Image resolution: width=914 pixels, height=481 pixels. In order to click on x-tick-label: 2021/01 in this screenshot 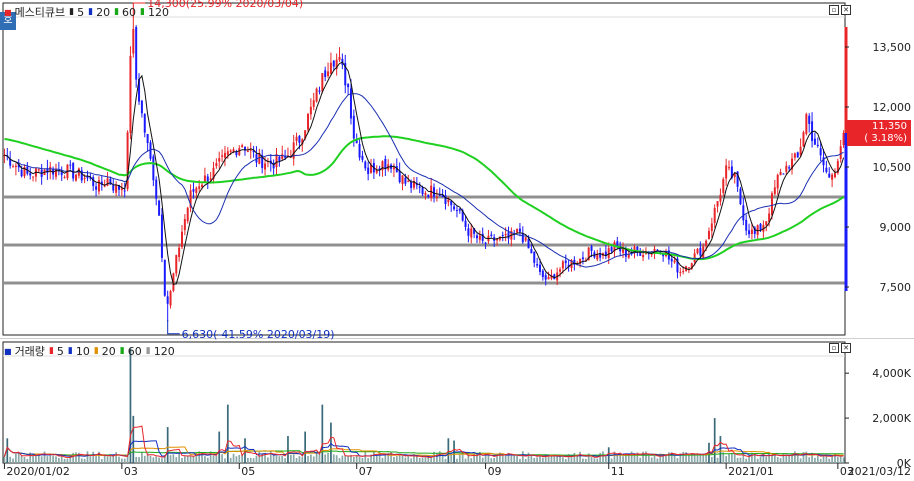, I will do `click(751, 471)`.